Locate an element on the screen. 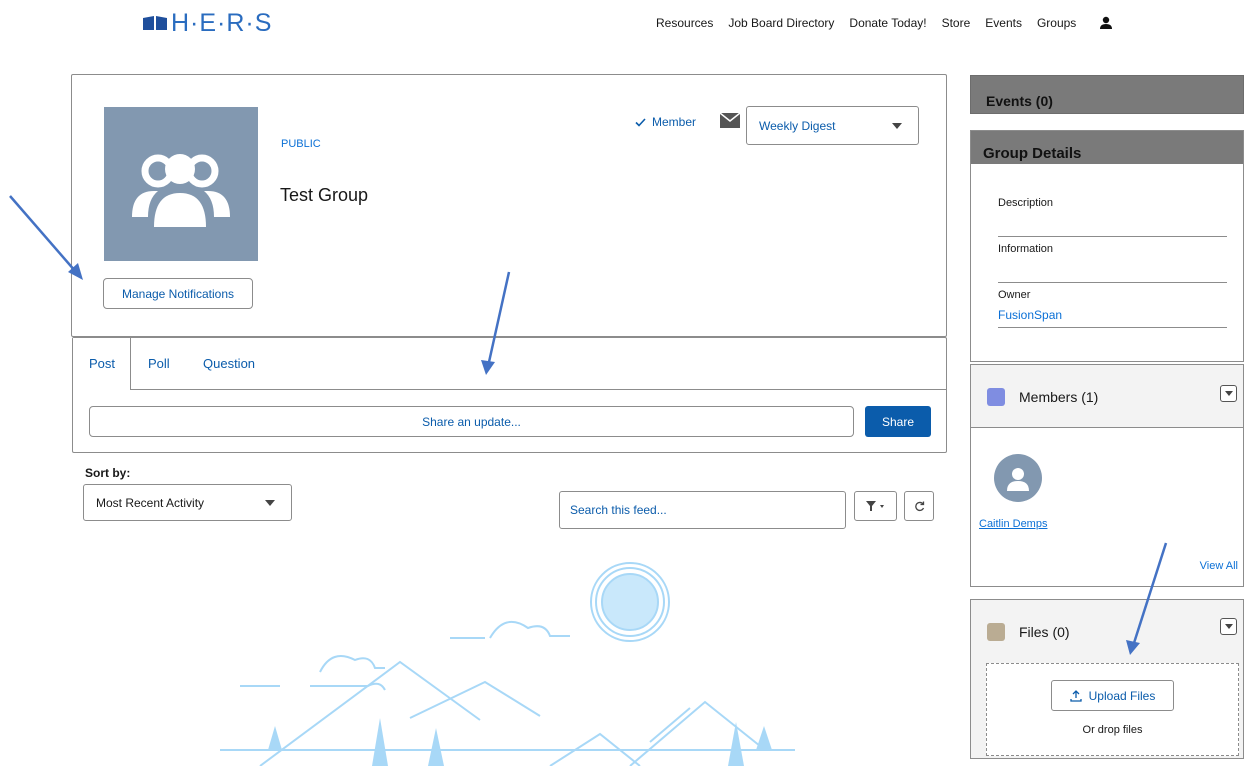  nav-events: Events is located at coordinates (1003, 23).